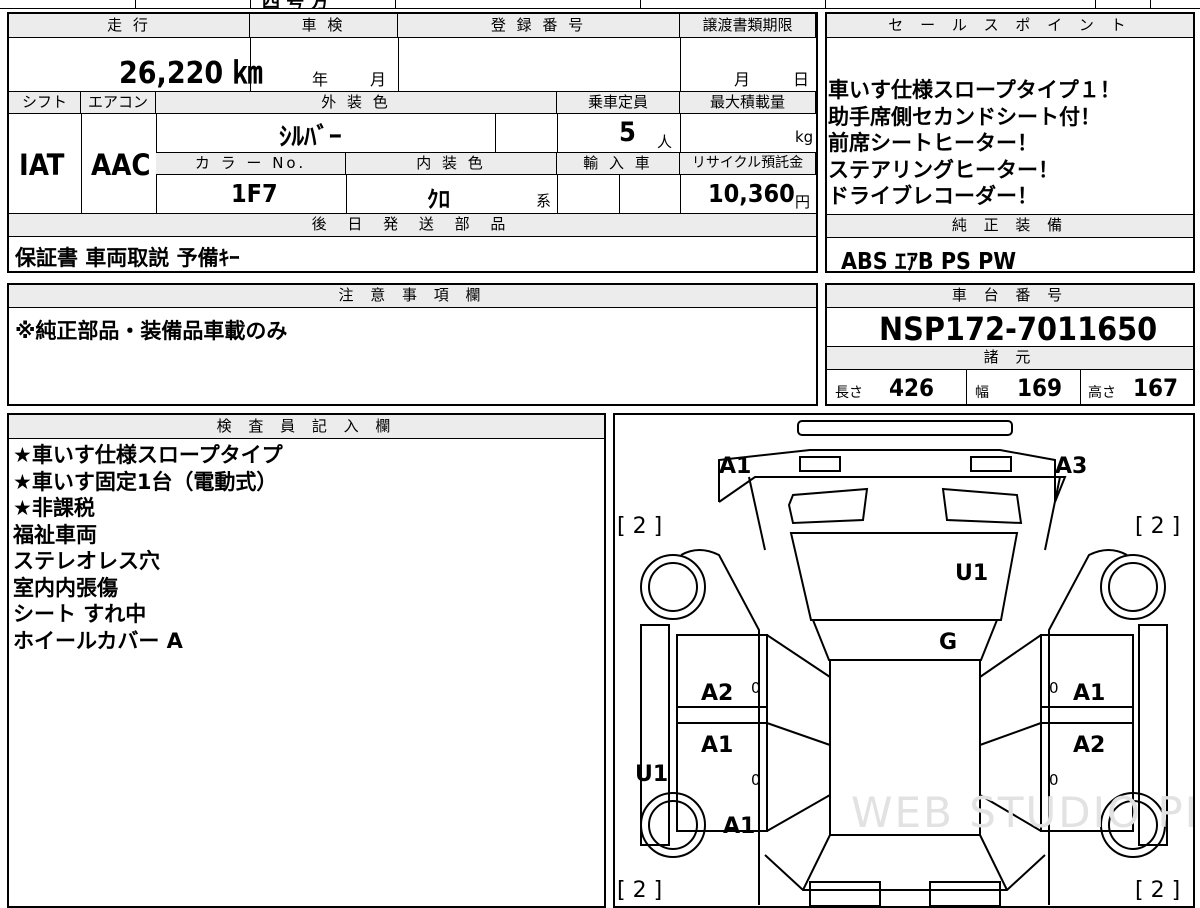  I want to click on capacity-value: 5, so click(627, 132).